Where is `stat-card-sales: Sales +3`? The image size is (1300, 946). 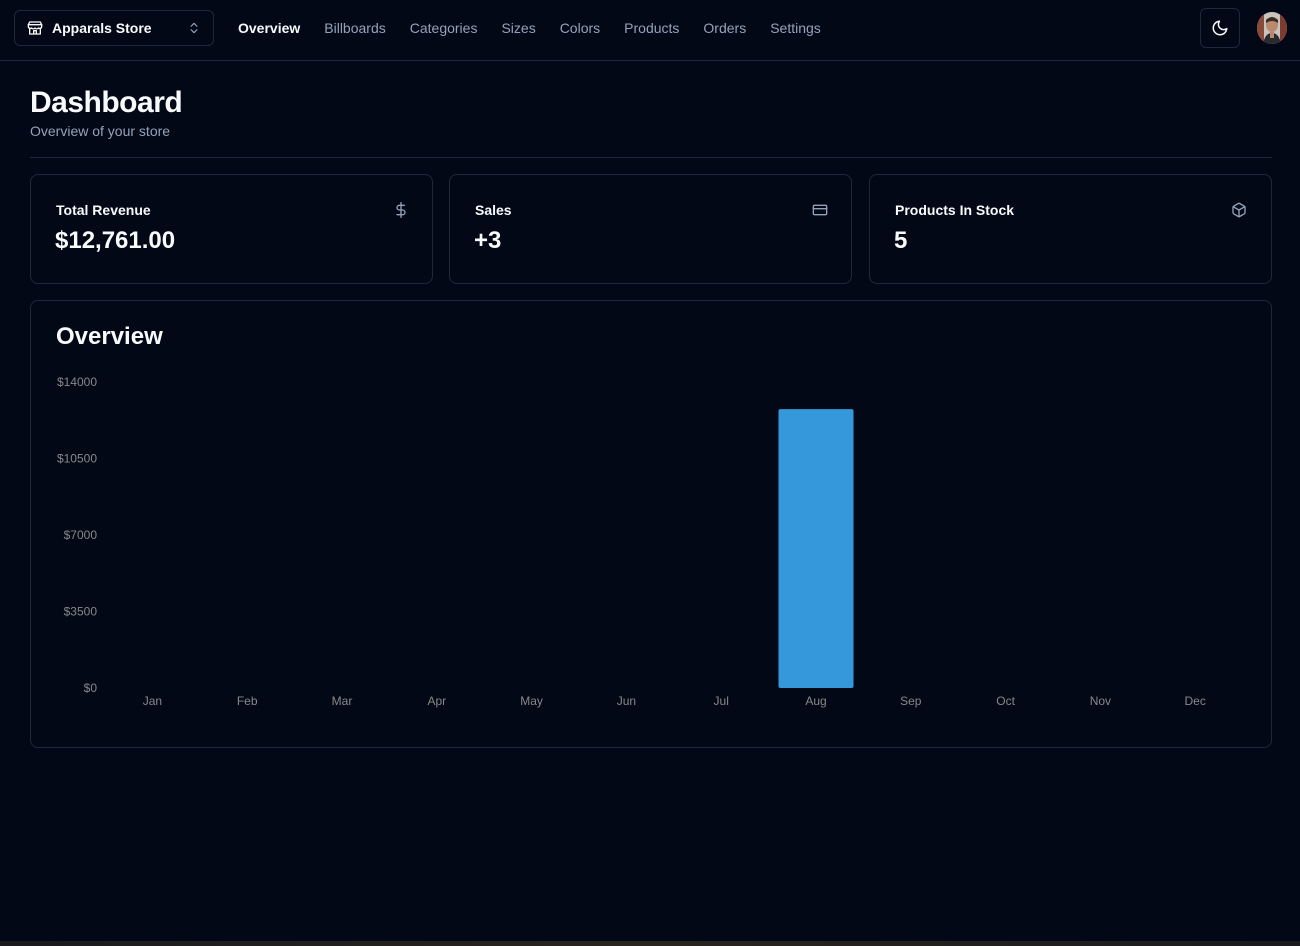 stat-card-sales: Sales +3 is located at coordinates (650, 229).